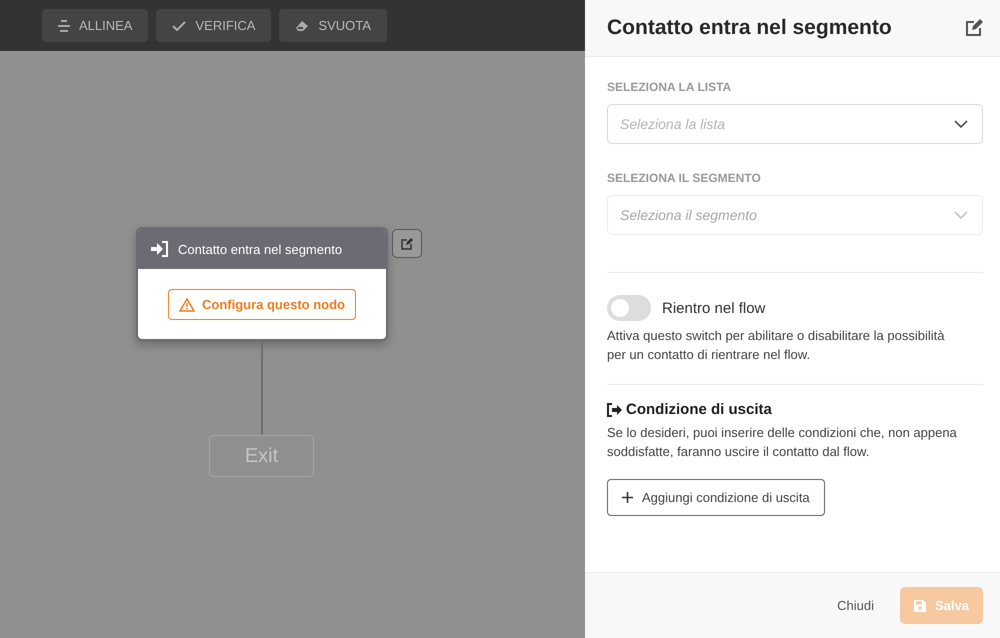 This screenshot has height=638, width=1000. What do you see at coordinates (684, 178) in the screenshot?
I see `field-label: SELEZIONA IL SEGMENTO` at bounding box center [684, 178].